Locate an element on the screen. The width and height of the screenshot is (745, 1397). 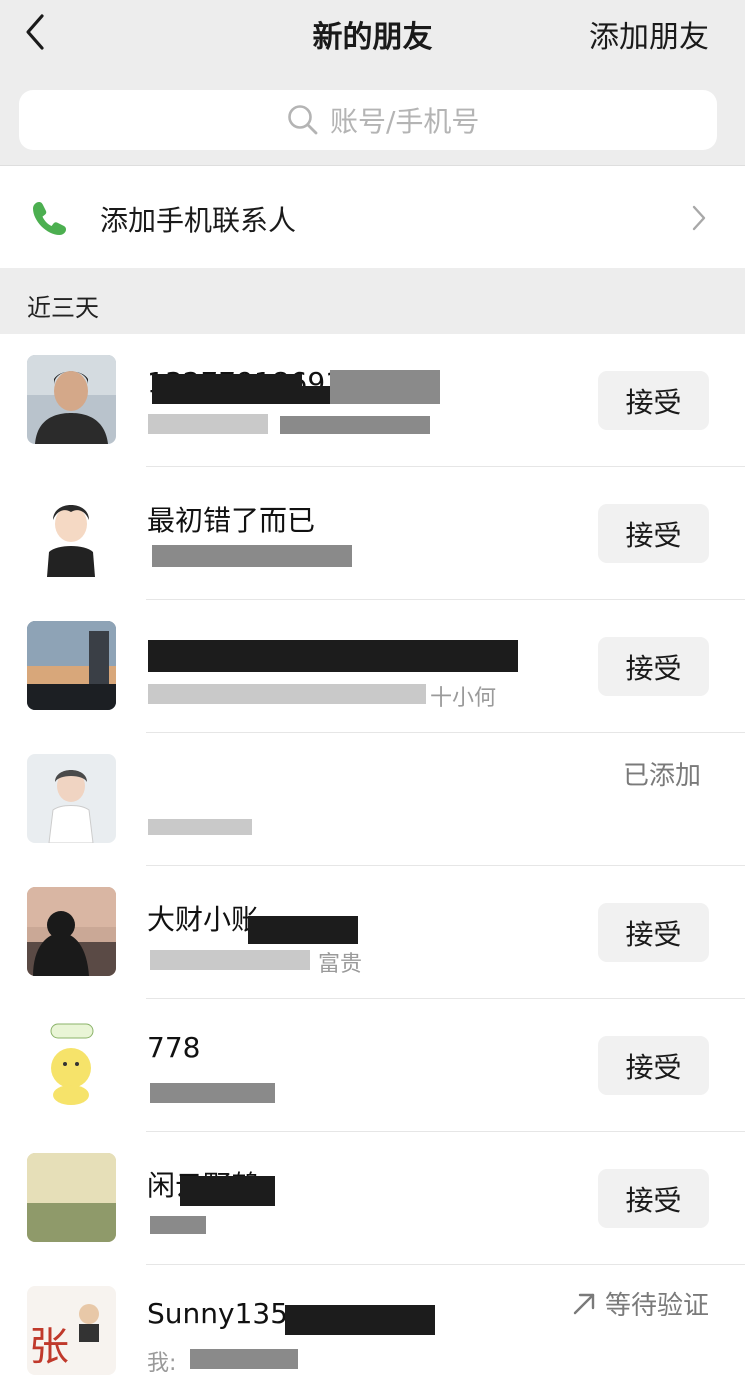
waiting-status: 等待验证 is located at coordinates (640, 1303).